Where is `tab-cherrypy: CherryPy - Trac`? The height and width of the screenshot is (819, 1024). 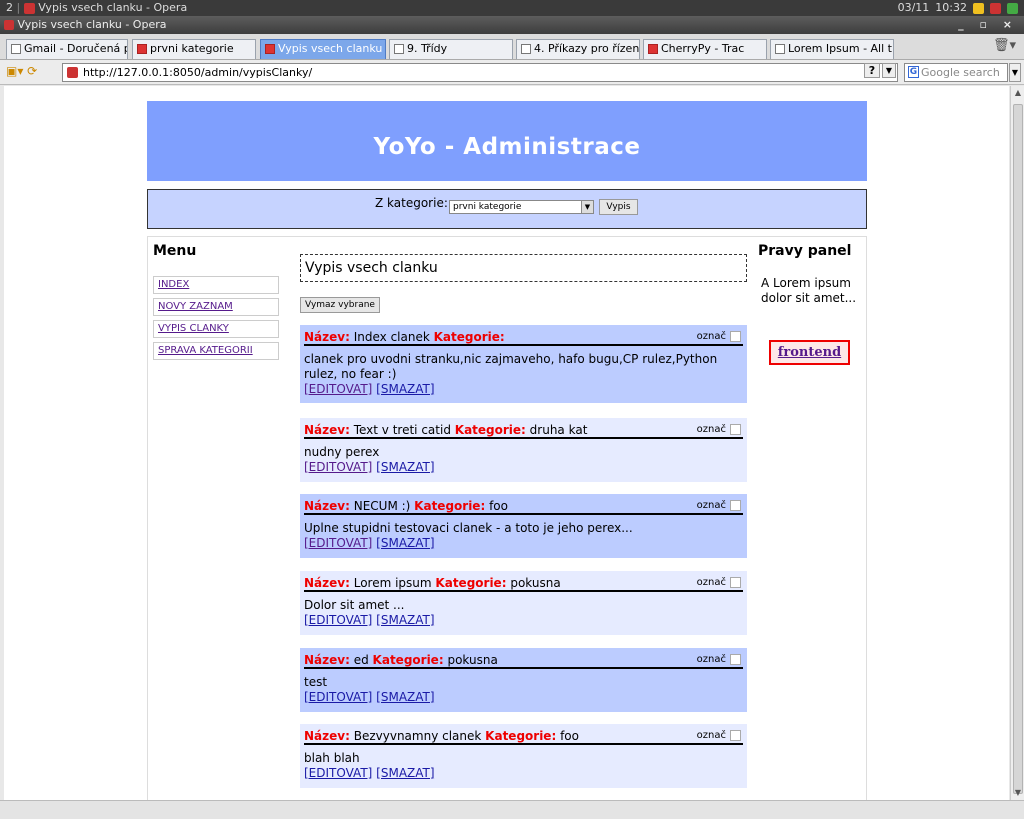 tab-cherrypy: CherryPy - Trac is located at coordinates (705, 49).